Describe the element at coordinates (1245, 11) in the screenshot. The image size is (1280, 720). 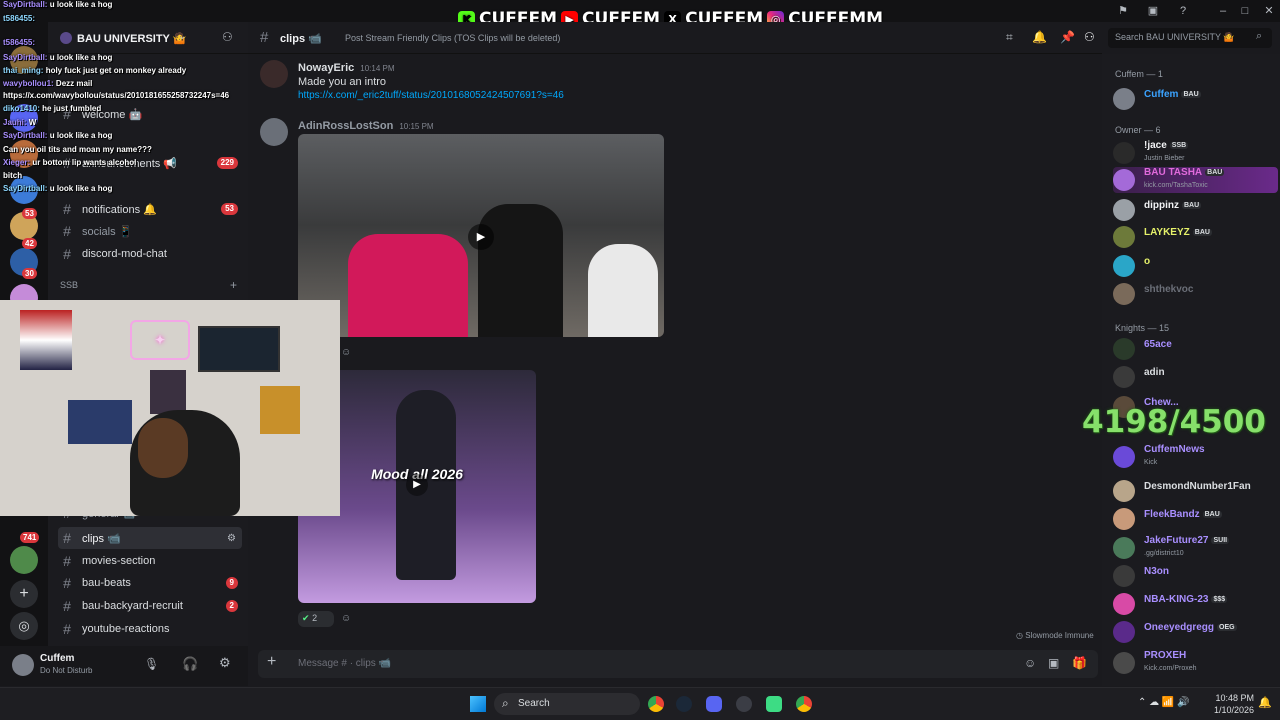
I see `maximize-icon: □` at that location.